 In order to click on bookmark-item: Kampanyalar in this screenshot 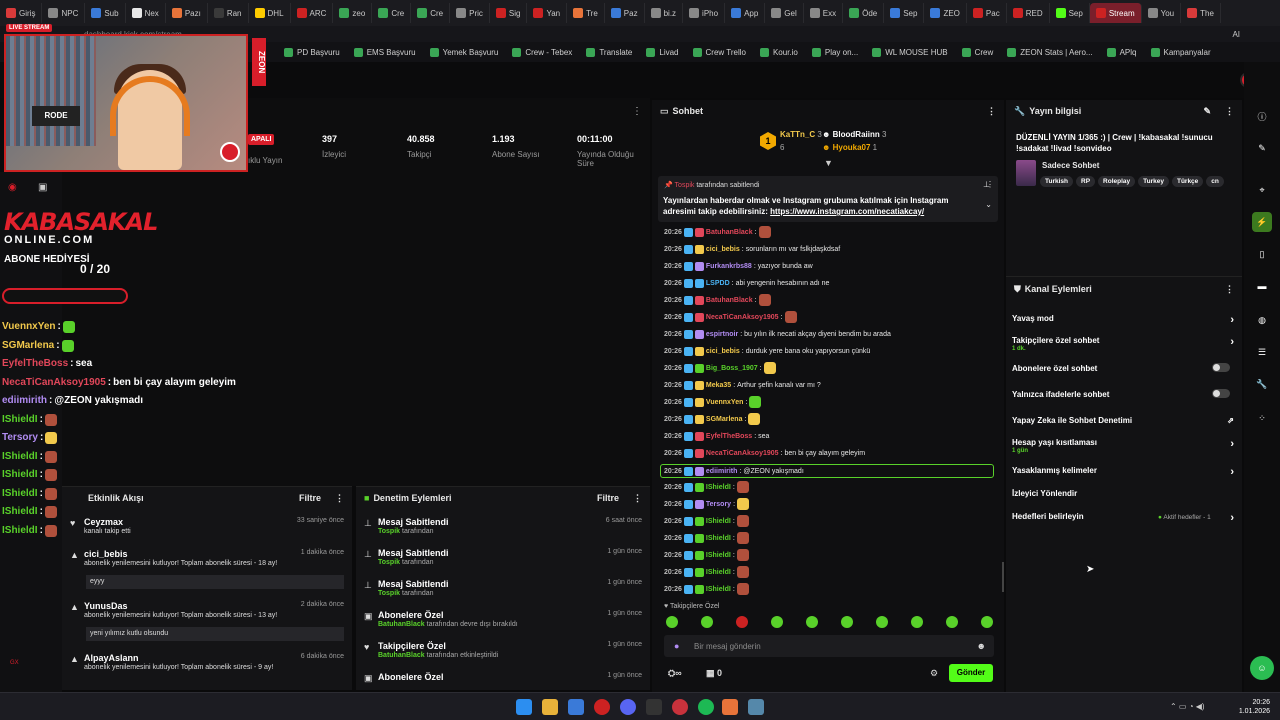, I will do `click(1180, 52)`.